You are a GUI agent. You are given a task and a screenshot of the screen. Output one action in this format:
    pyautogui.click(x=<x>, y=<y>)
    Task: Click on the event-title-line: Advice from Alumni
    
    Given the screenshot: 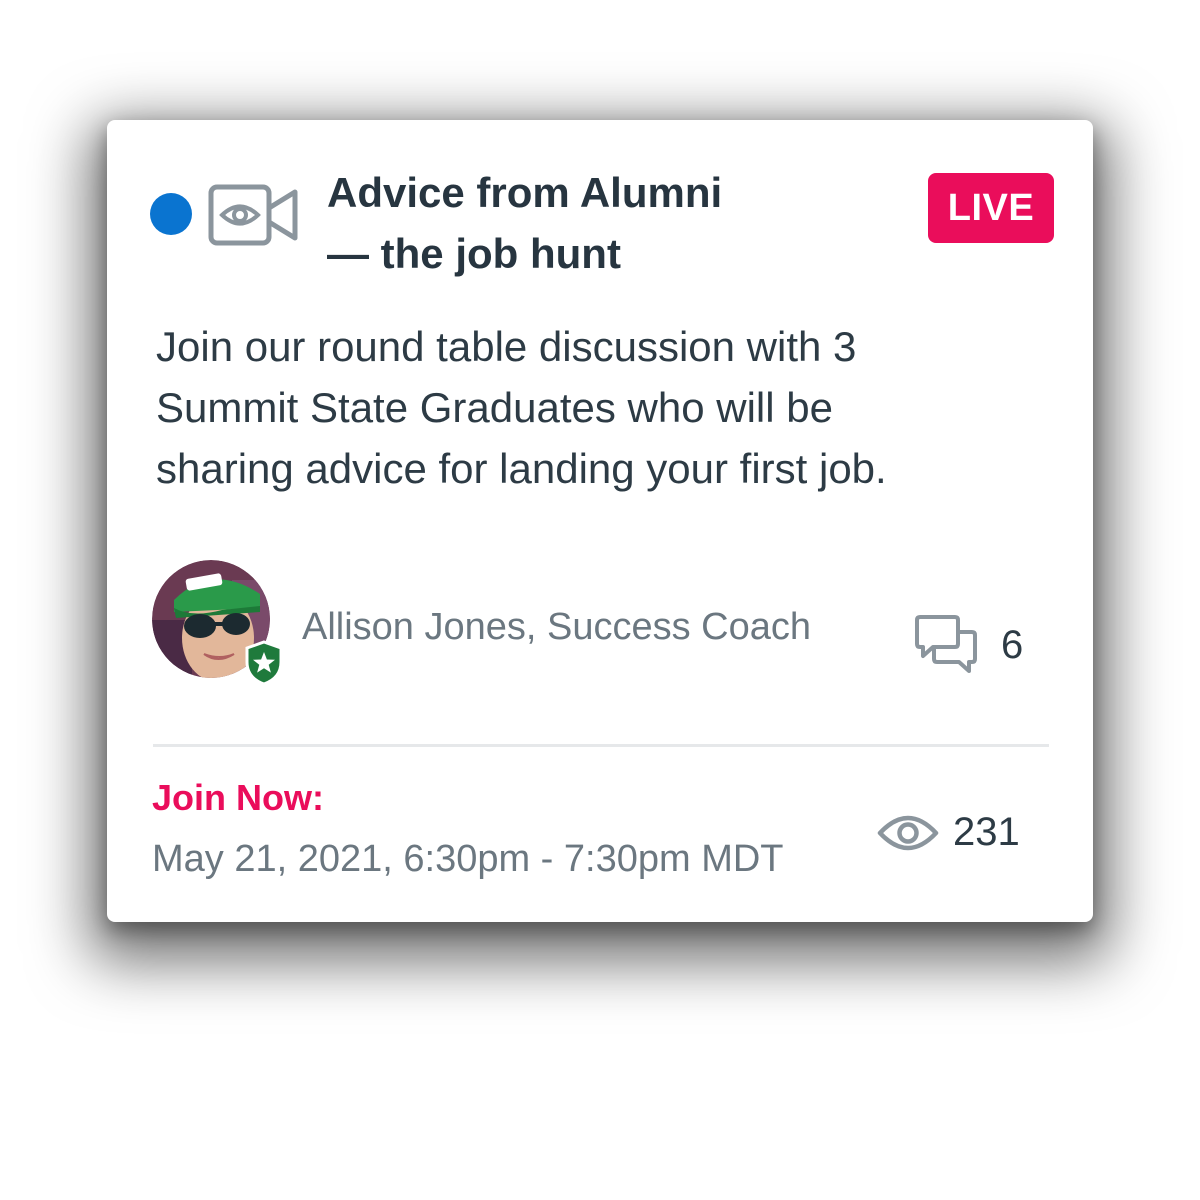 What is the action you would take?
    pyautogui.click(x=525, y=192)
    